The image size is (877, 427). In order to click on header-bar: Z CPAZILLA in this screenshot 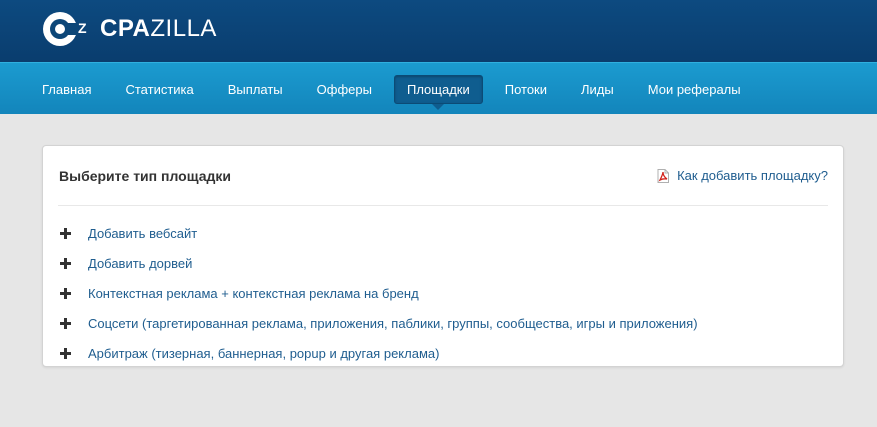, I will do `click(438, 31)`.